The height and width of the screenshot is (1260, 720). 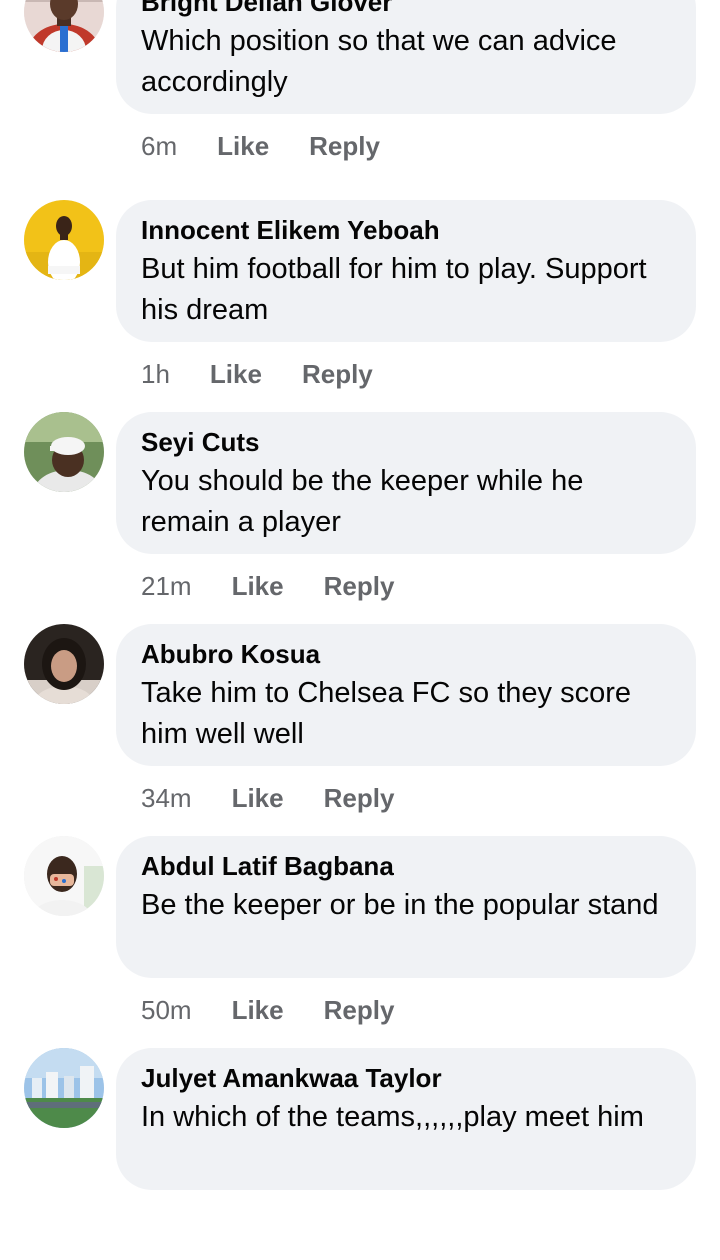 What do you see at coordinates (166, 1010) in the screenshot?
I see `comment-timestamp: 50m` at bounding box center [166, 1010].